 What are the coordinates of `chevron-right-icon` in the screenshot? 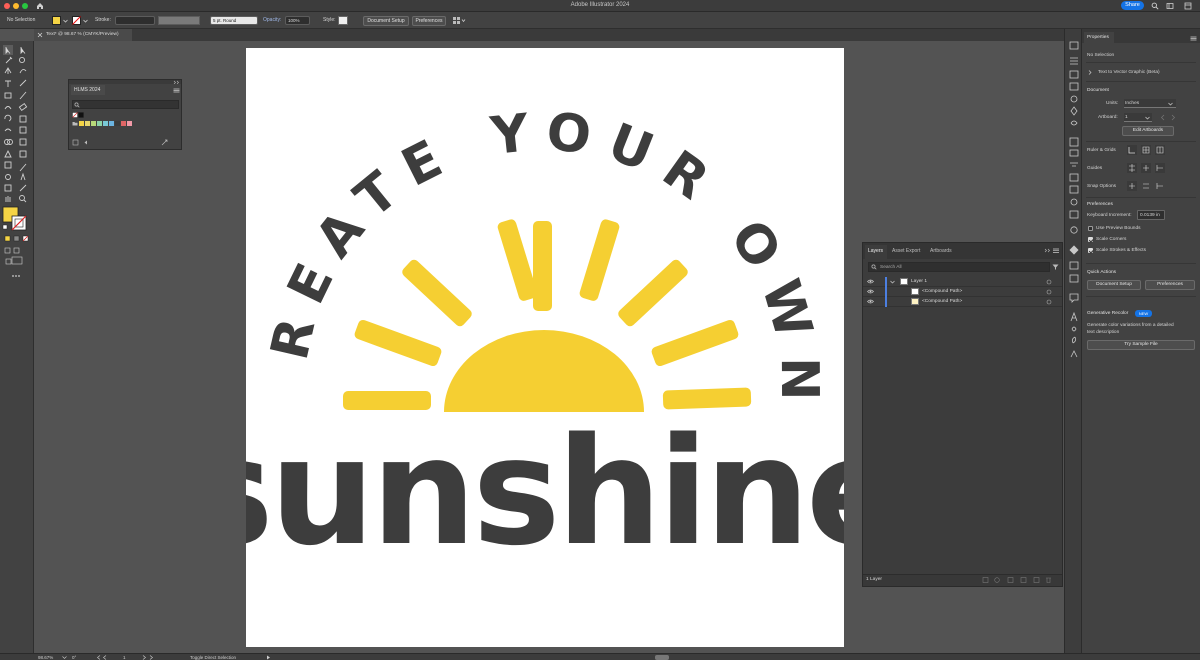 It's located at (1090, 72).